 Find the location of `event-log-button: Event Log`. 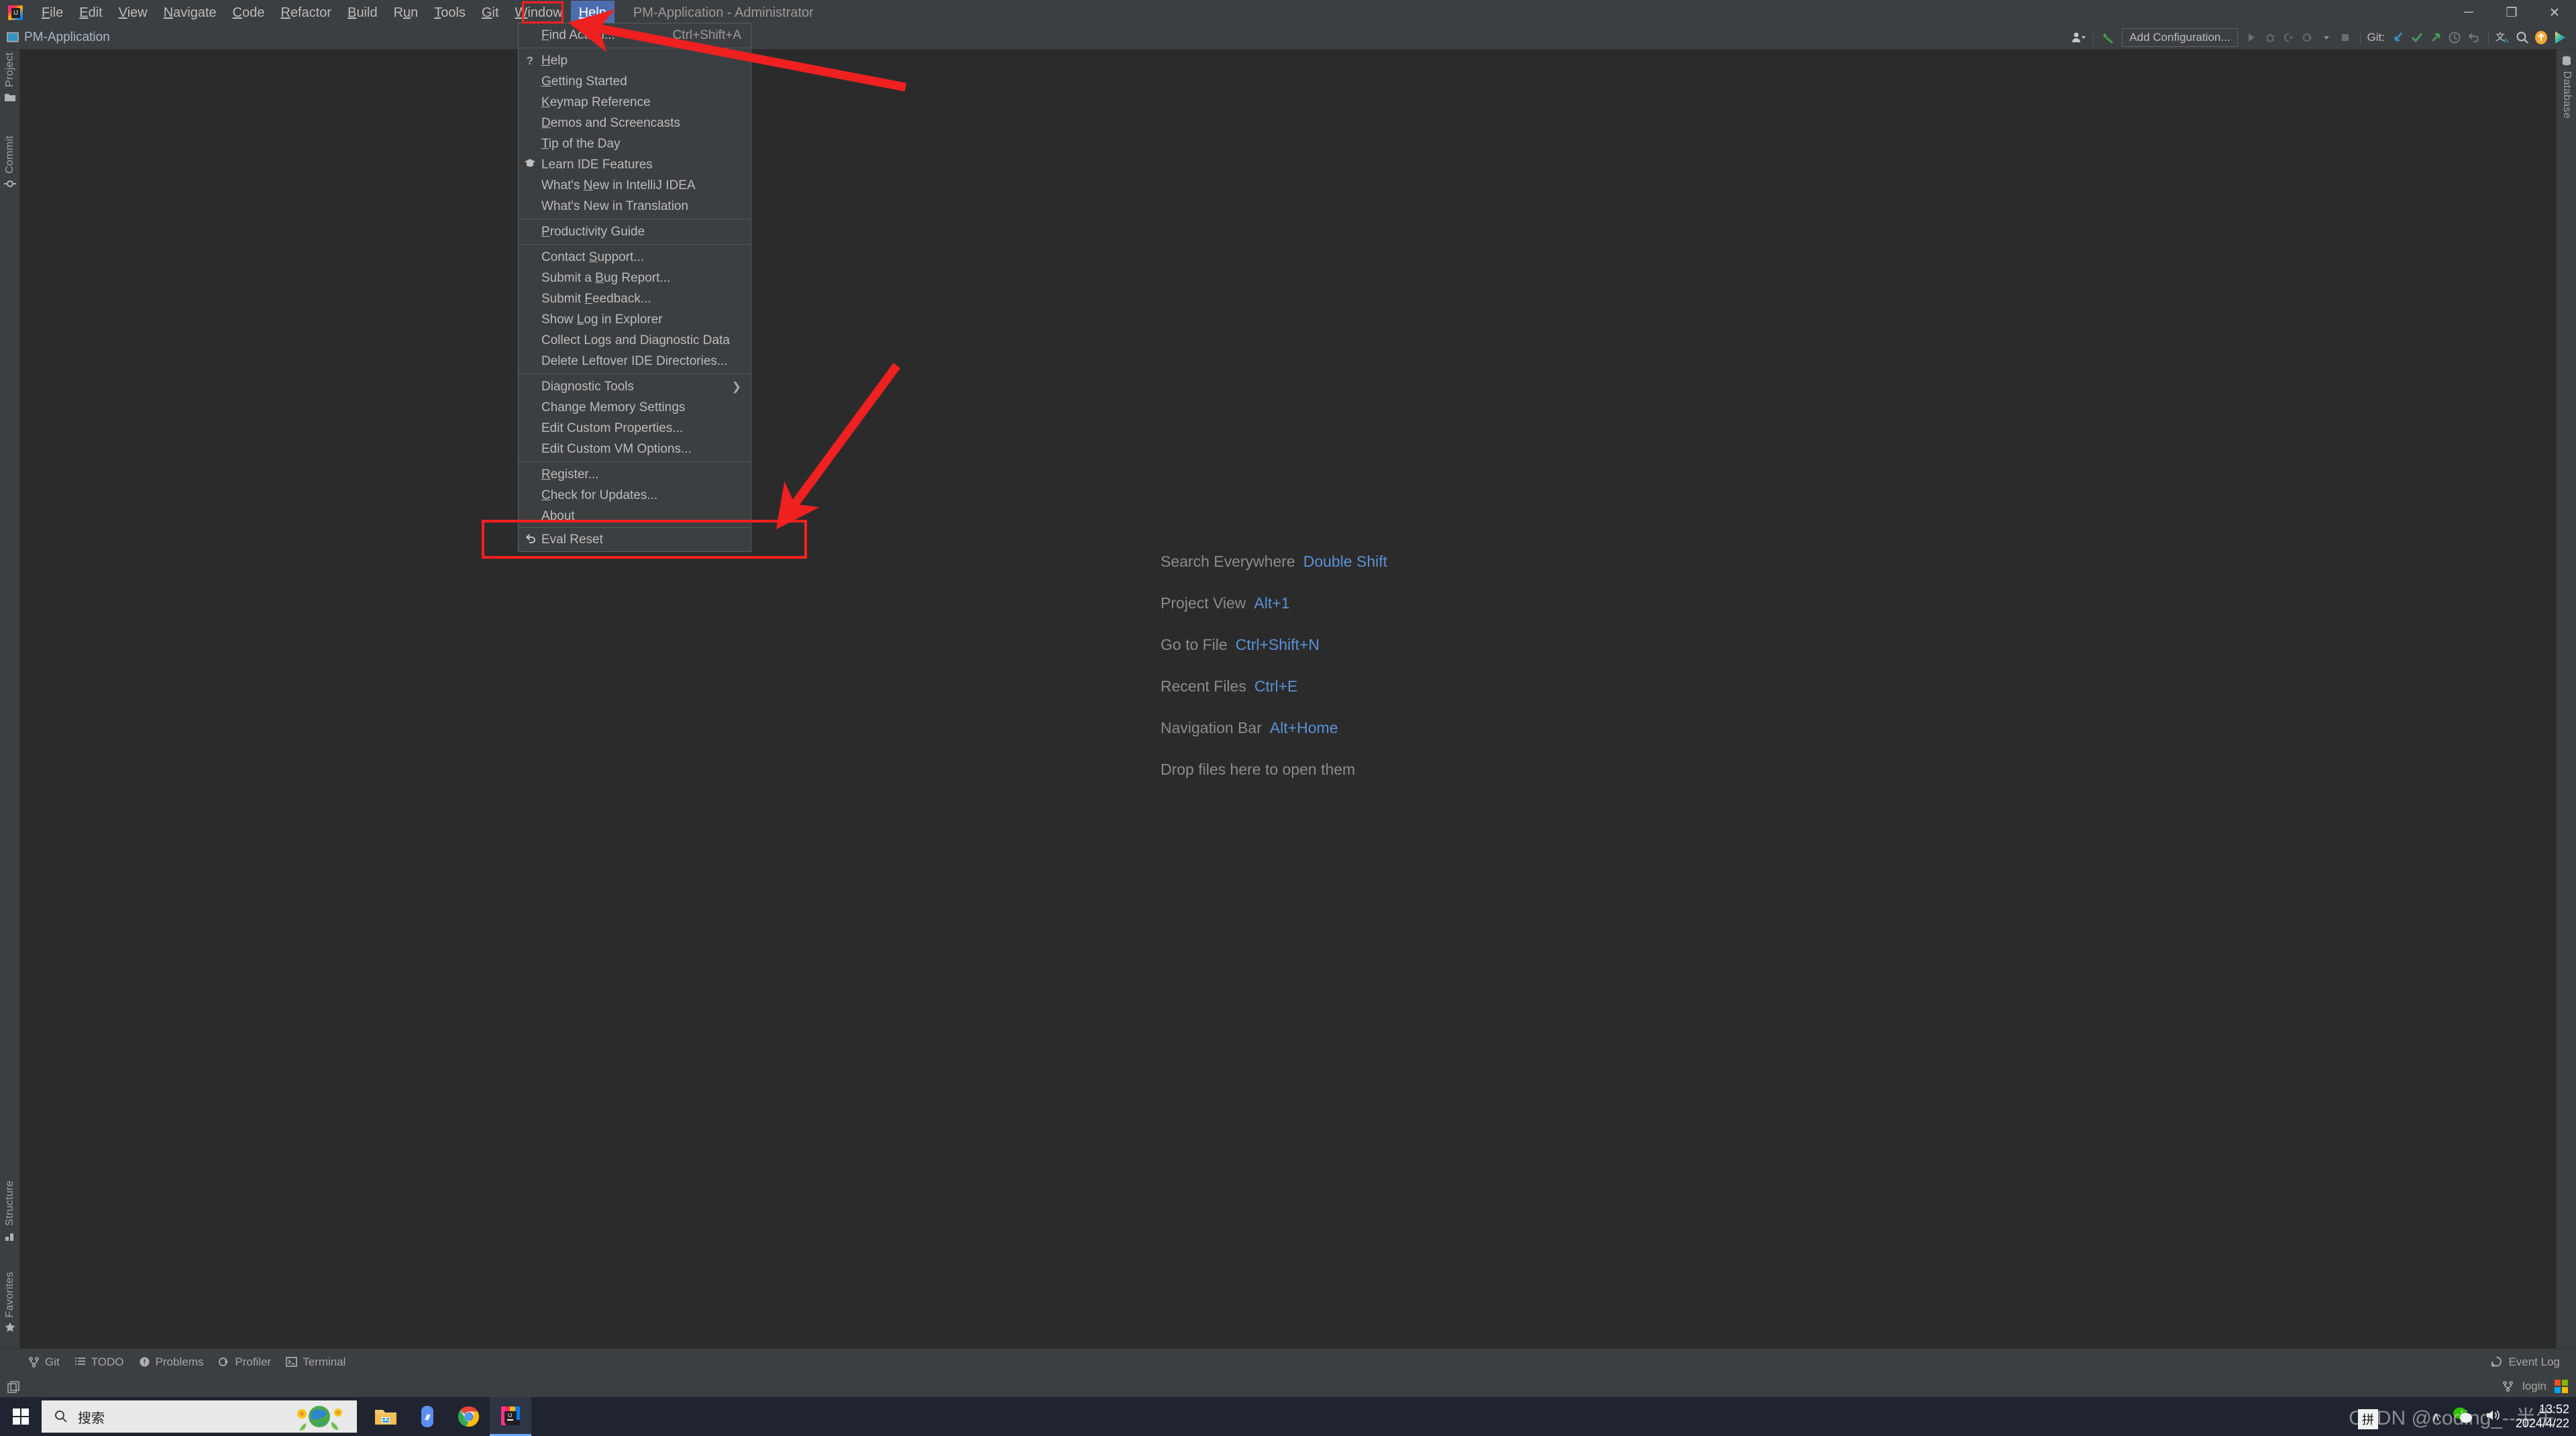

event-log-button: Event Log is located at coordinates (2525, 1362).